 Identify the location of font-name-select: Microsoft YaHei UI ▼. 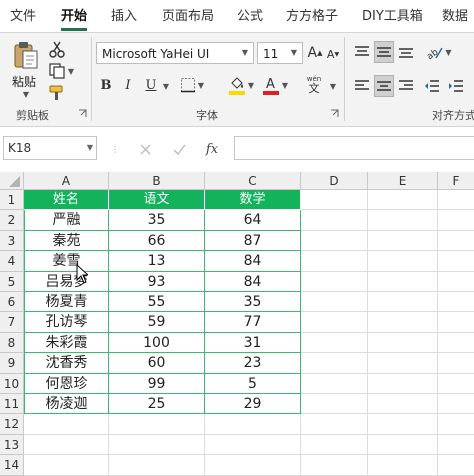
(175, 53).